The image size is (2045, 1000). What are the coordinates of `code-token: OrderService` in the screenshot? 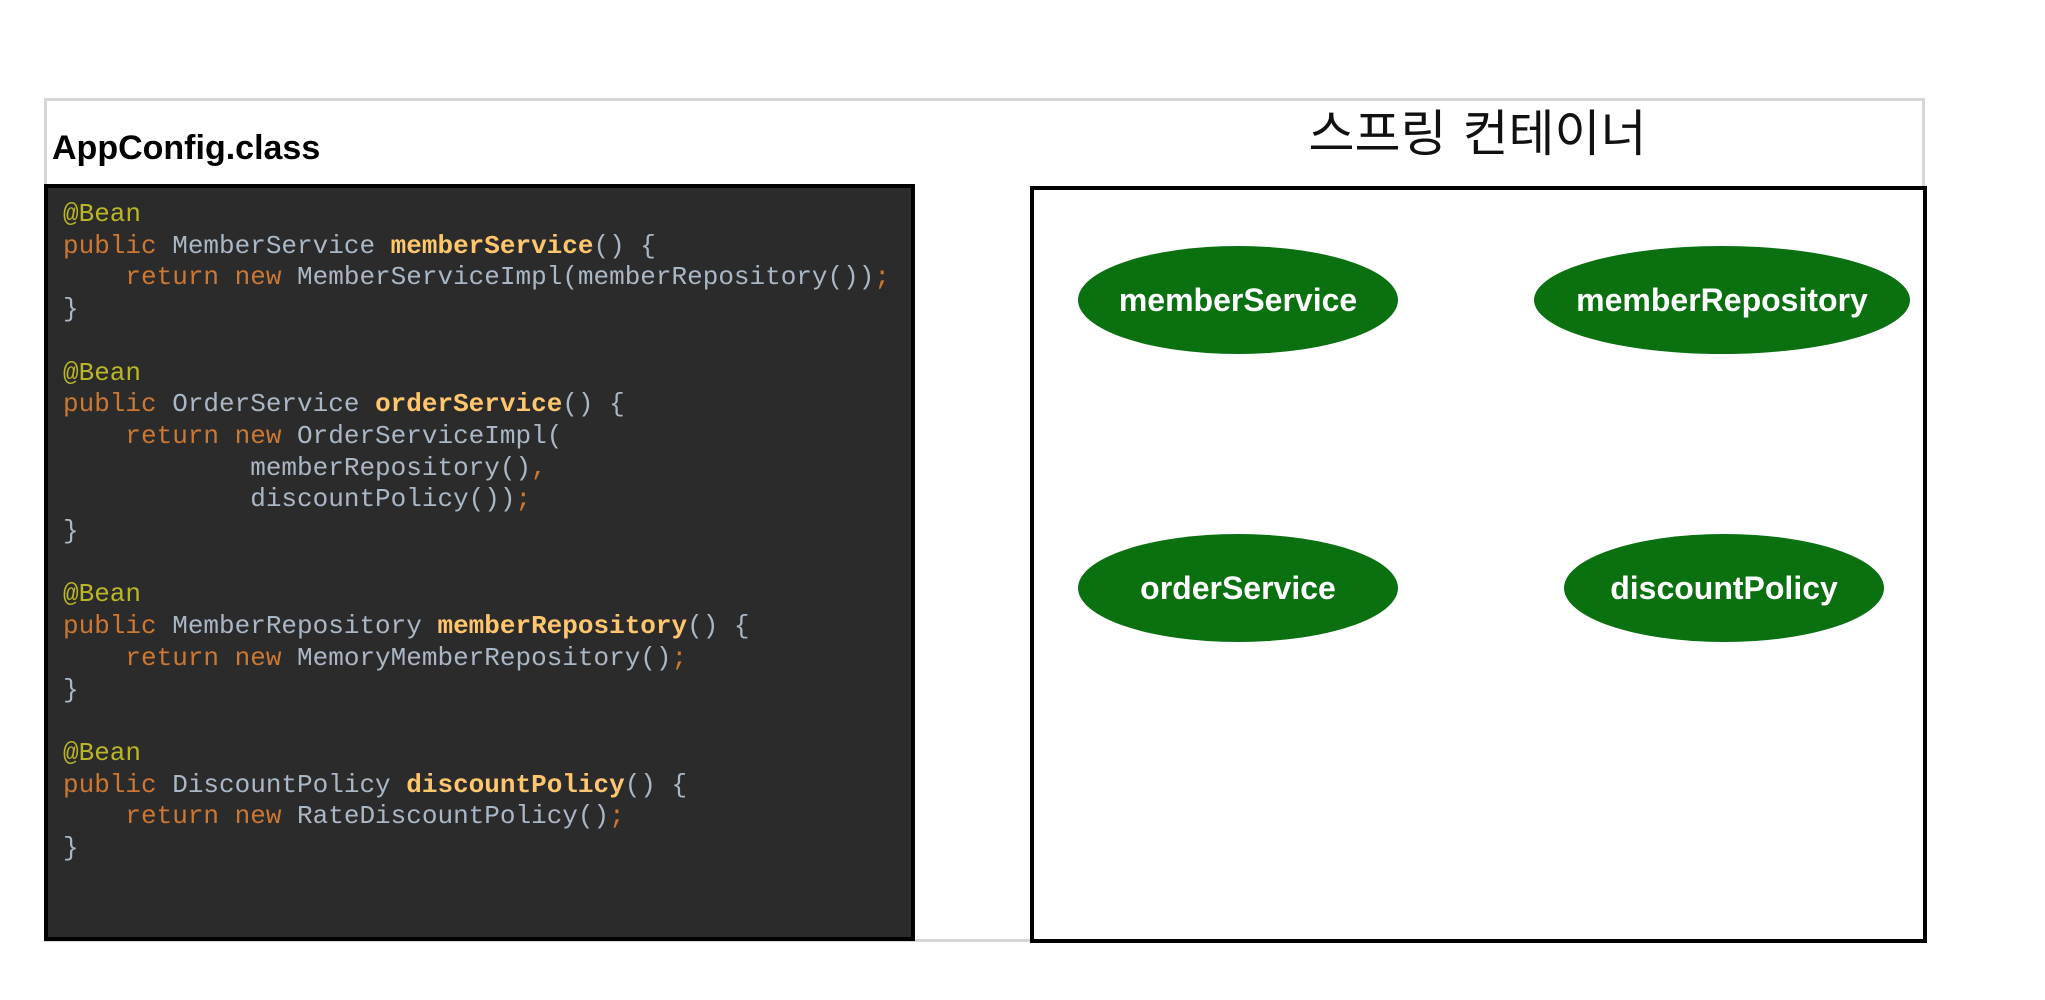 It's located at (274, 404).